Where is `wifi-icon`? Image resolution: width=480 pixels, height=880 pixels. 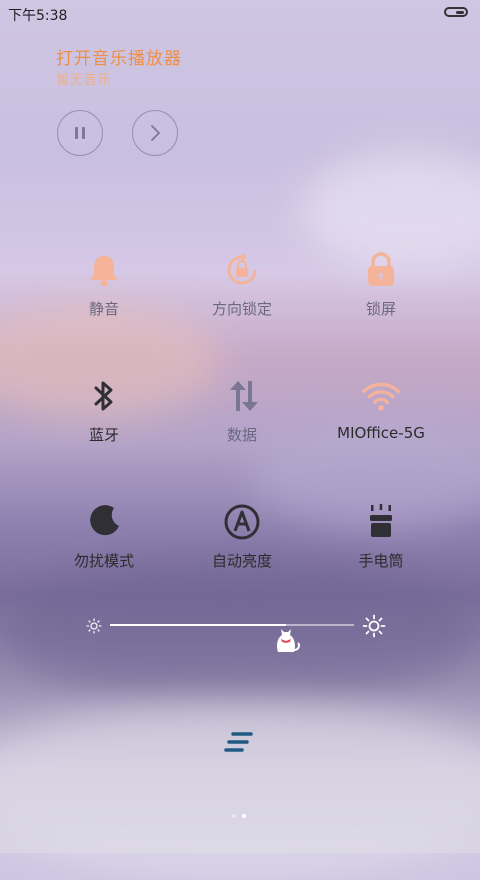
wifi-icon is located at coordinates (381, 396).